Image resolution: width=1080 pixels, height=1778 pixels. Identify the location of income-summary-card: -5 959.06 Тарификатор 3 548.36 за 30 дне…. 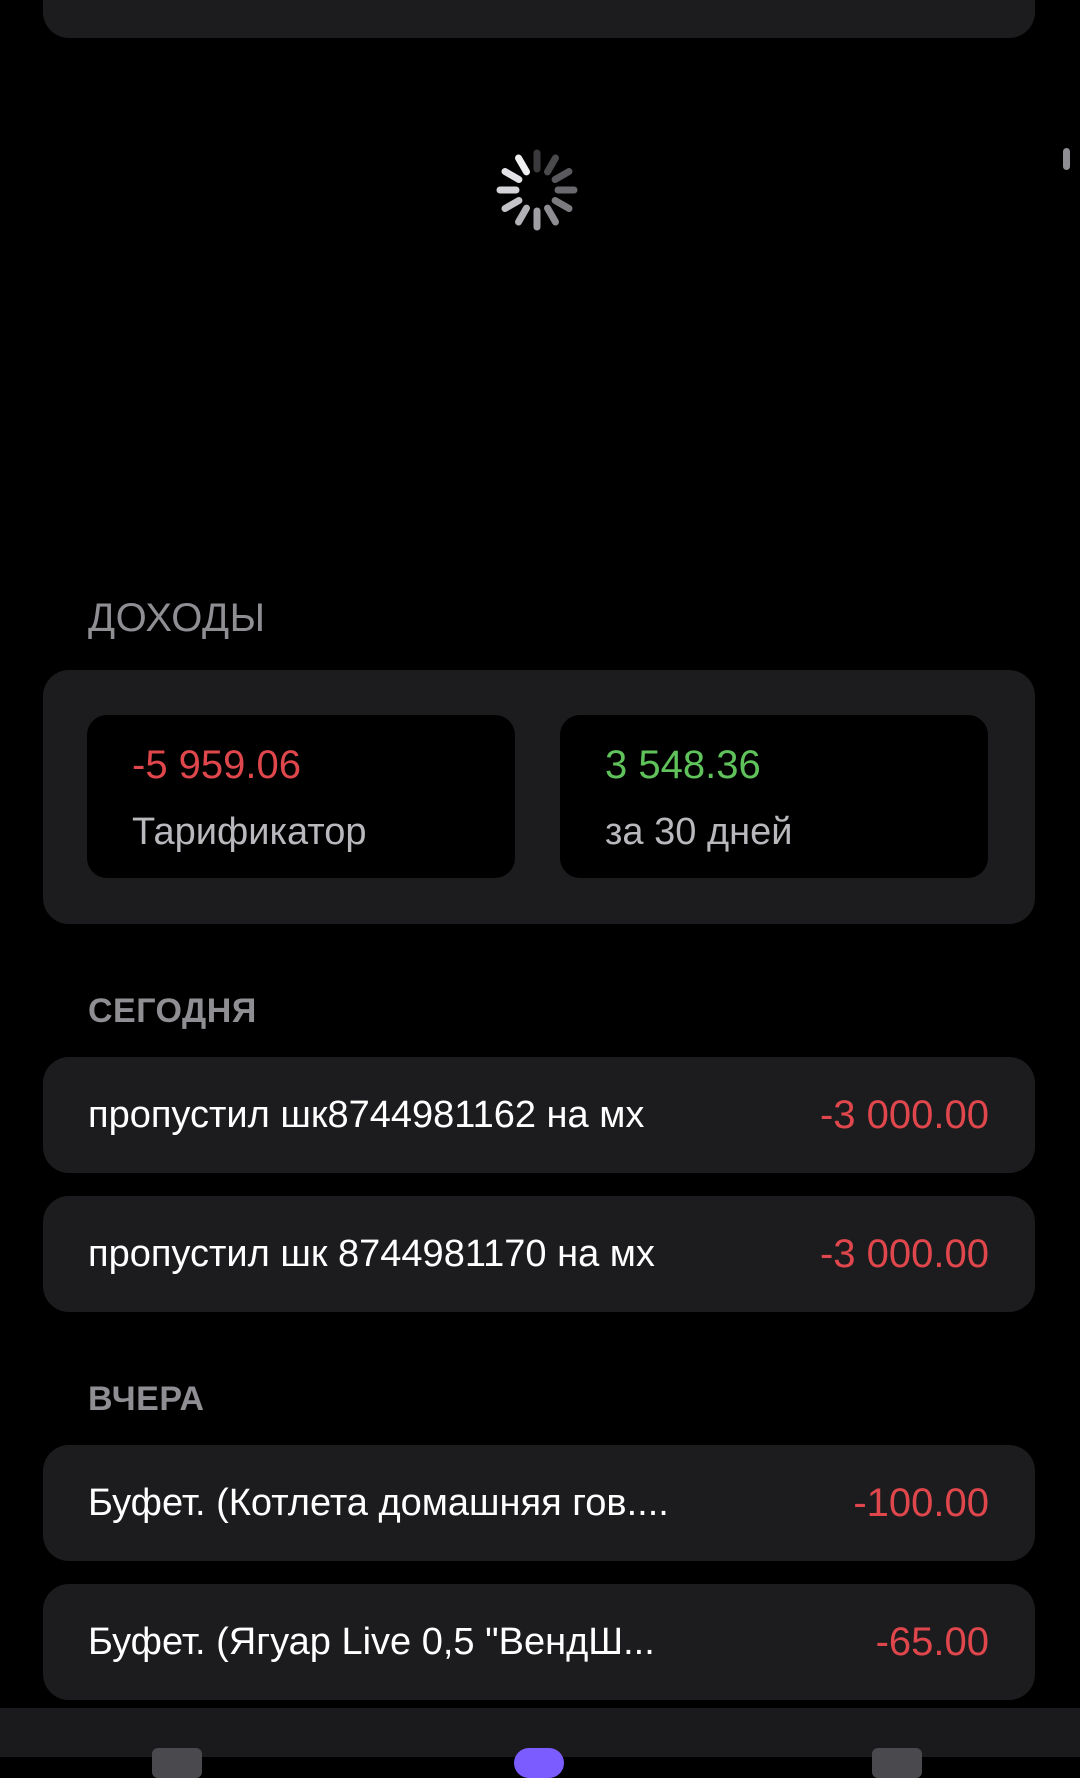
(539, 797).